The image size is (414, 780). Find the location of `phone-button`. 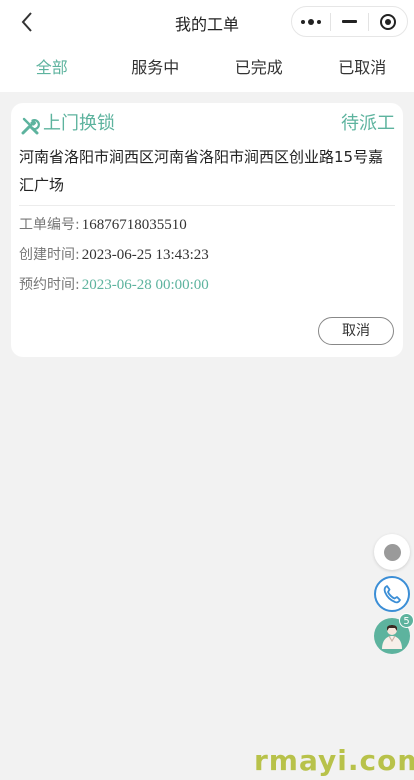

phone-button is located at coordinates (392, 594).